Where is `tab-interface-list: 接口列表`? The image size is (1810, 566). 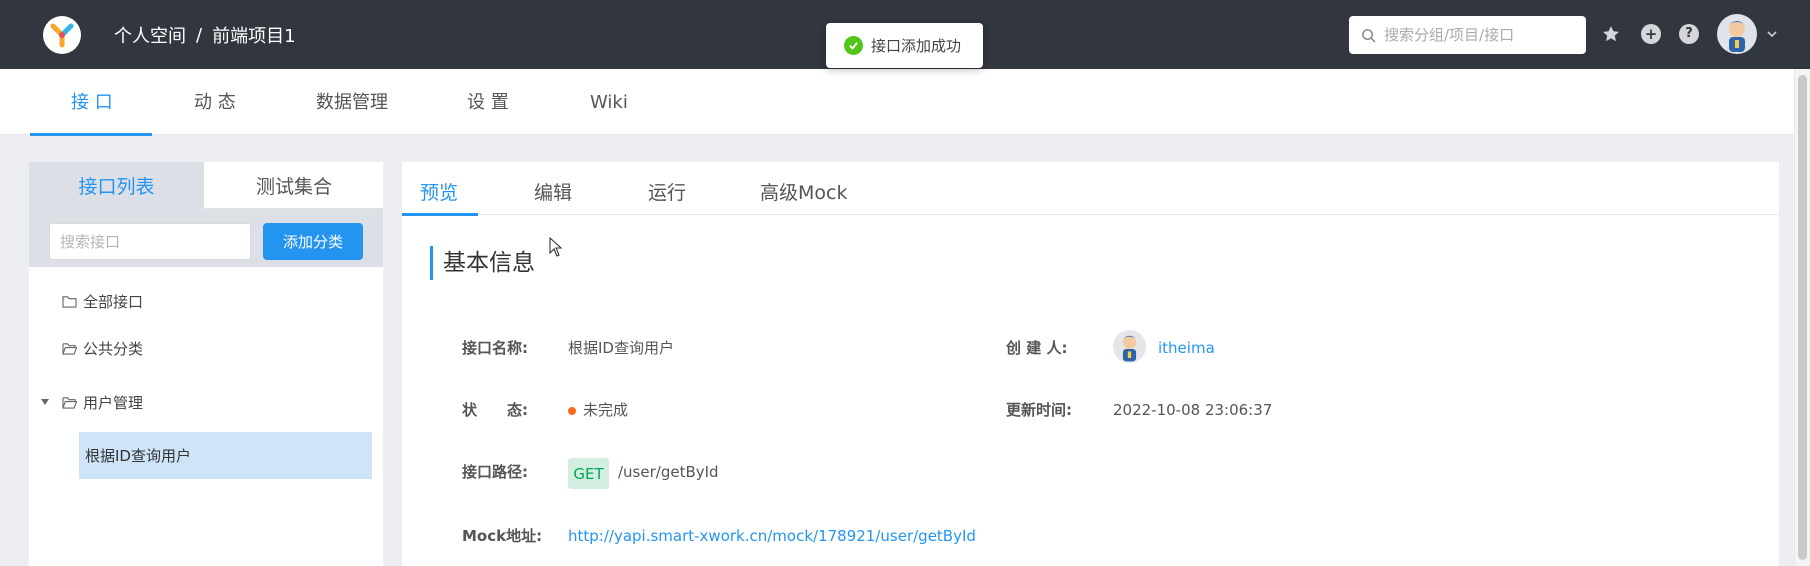 tab-interface-list: 接口列表 is located at coordinates (116, 185).